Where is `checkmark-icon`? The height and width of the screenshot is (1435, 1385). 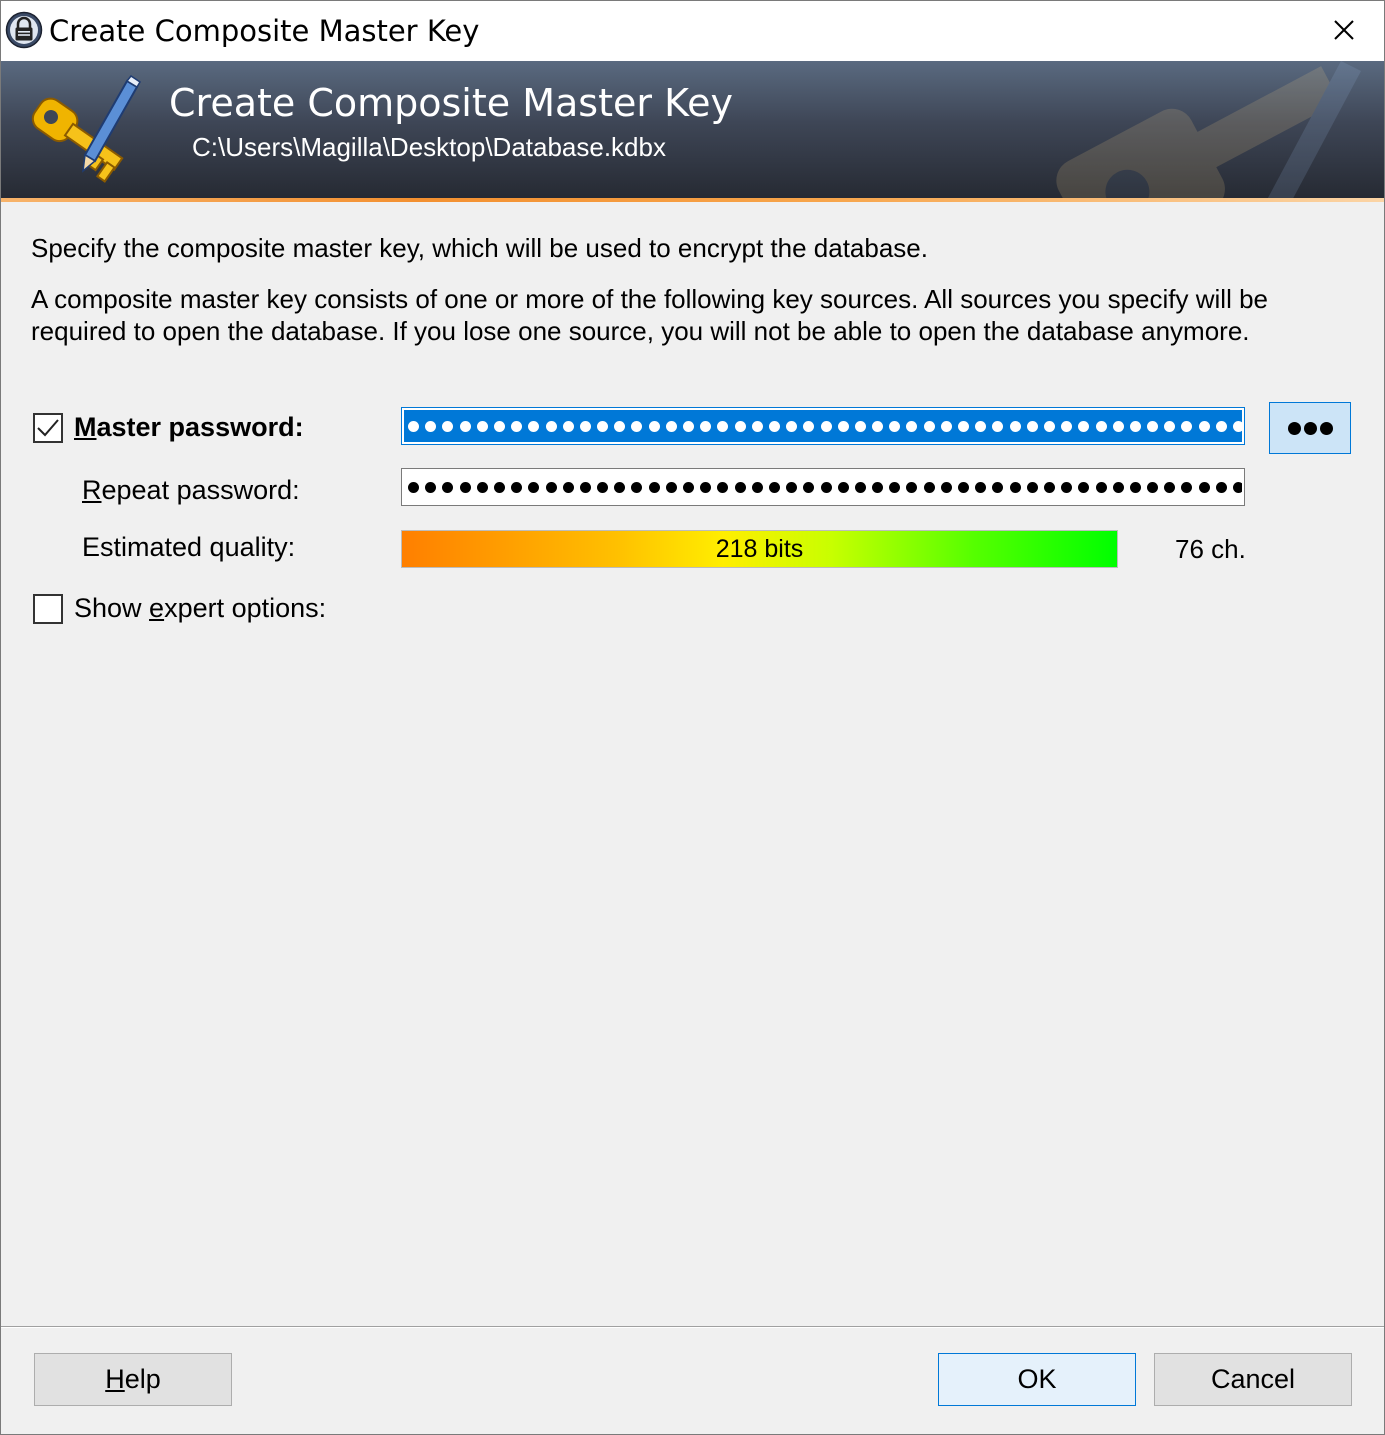 checkmark-icon is located at coordinates (48, 428).